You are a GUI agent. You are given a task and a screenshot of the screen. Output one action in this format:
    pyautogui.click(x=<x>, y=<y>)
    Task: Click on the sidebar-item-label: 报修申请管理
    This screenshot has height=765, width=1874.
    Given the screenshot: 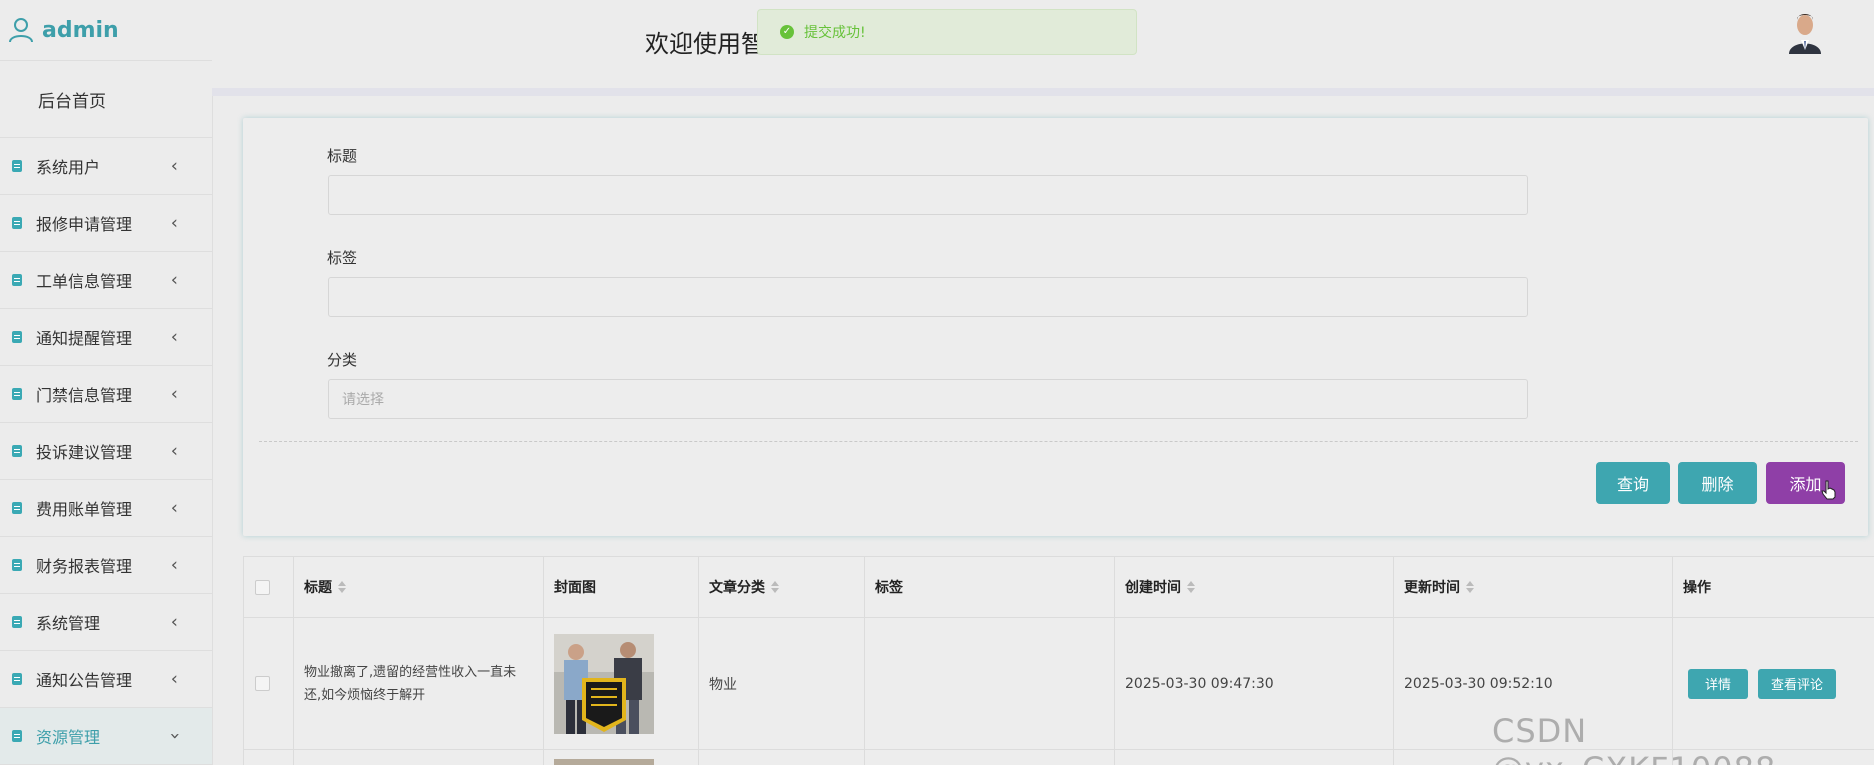 What is the action you would take?
    pyautogui.click(x=84, y=224)
    